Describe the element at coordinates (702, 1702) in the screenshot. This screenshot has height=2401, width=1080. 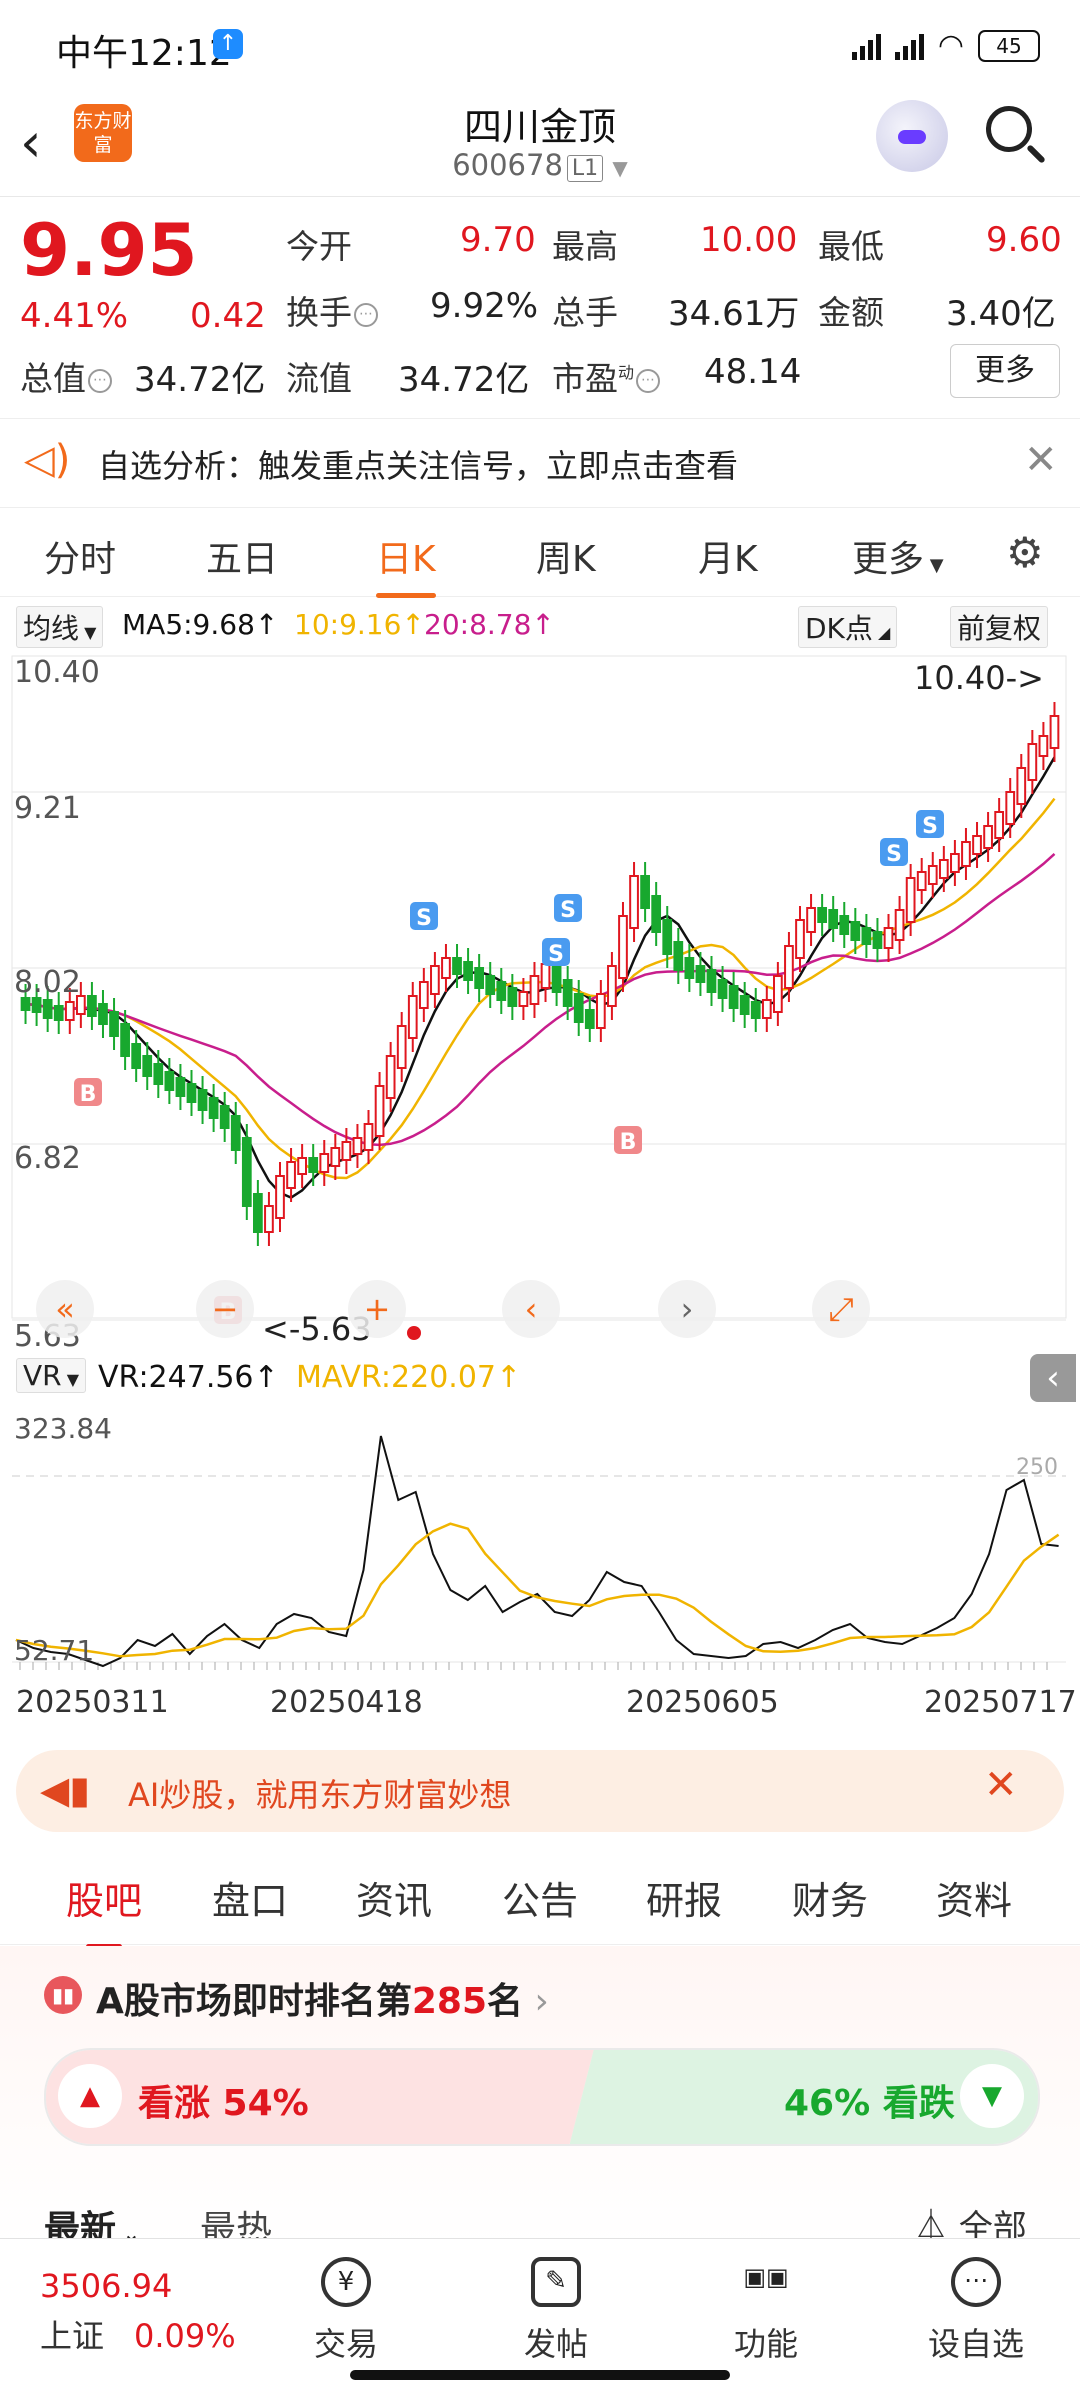
I see `xtick-label: 20250605` at that location.